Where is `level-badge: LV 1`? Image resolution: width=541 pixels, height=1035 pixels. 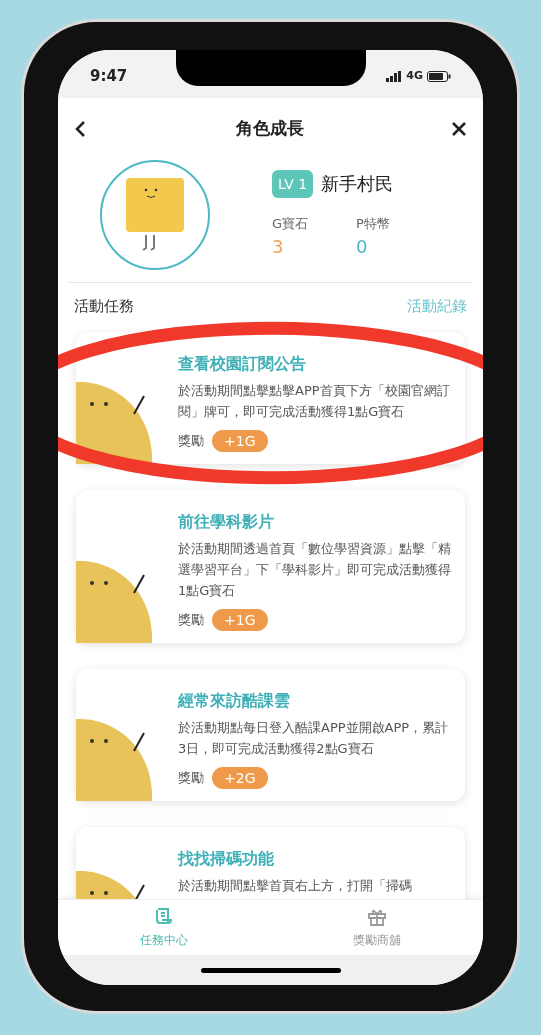
level-badge: LV 1 is located at coordinates (293, 183).